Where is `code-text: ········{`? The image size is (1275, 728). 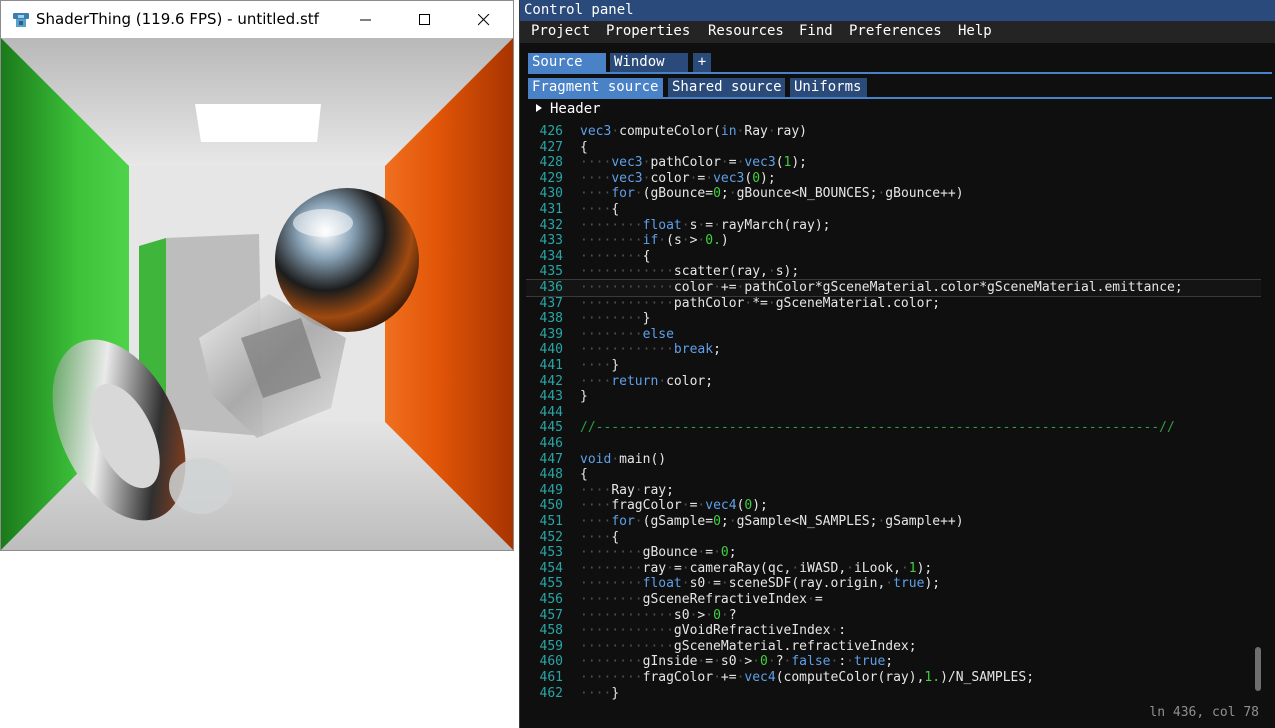
code-text: ········{ is located at coordinates (615, 257).